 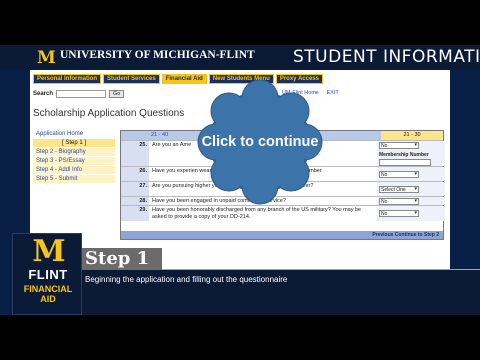 I want to click on range-link-left: 21 - 40, so click(x=159, y=135).